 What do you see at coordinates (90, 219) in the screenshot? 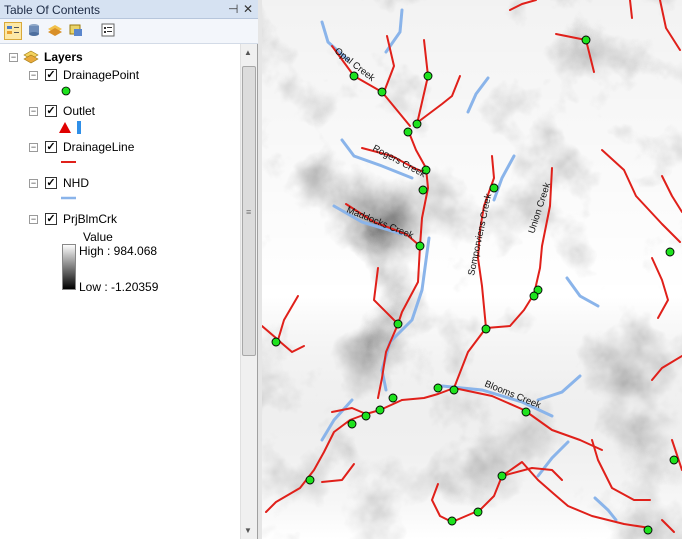
I see `layer-prjblmcrk-label: PrjBlmCrk` at bounding box center [90, 219].